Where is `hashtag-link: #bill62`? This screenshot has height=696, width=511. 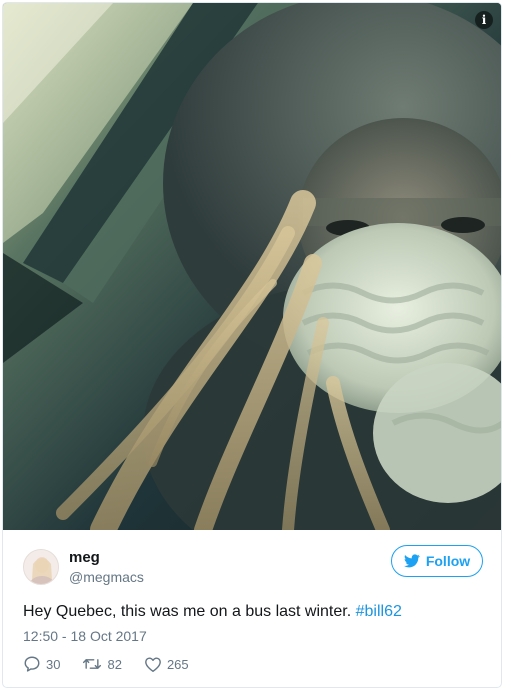
hashtag-link: #bill62 is located at coordinates (379, 611).